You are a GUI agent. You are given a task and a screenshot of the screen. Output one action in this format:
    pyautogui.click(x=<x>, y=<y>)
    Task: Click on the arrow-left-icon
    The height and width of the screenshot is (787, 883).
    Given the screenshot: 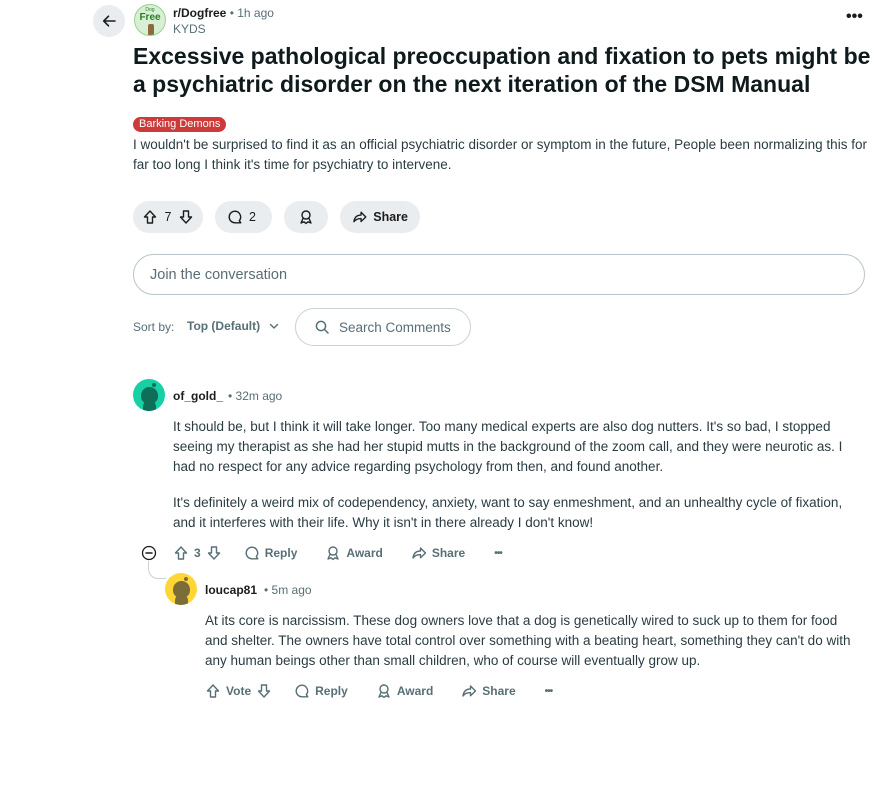 What is the action you would take?
    pyautogui.click(x=109, y=21)
    